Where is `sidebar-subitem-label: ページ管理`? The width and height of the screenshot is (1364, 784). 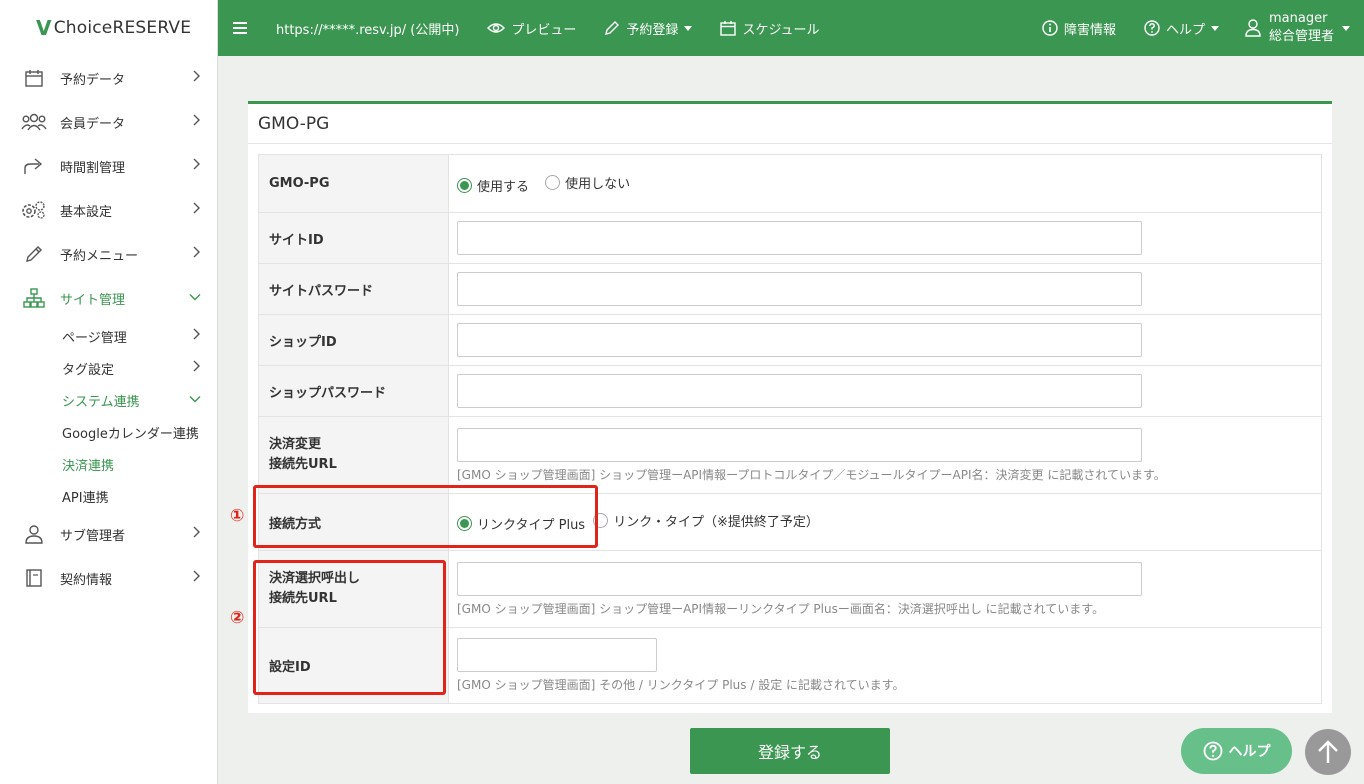
sidebar-subitem-label: ページ管理 is located at coordinates (94, 338).